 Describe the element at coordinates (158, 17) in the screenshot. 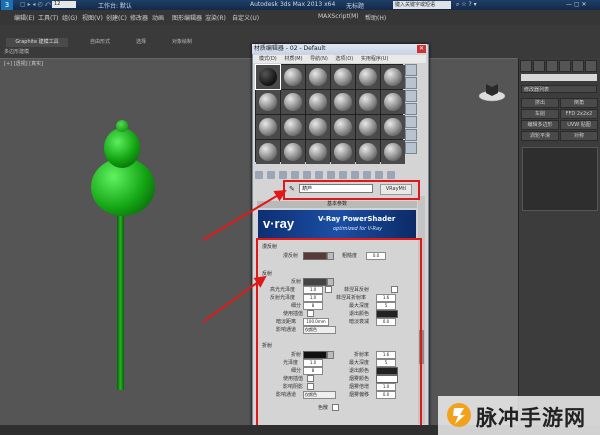

I see `menu-animation: 动画` at that location.